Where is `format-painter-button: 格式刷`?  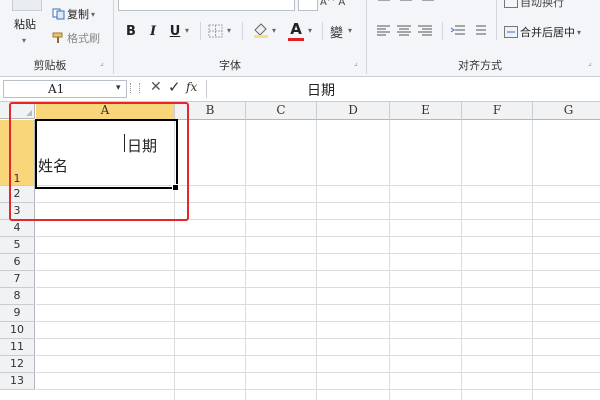
format-painter-button: 格式刷 is located at coordinates (76, 38).